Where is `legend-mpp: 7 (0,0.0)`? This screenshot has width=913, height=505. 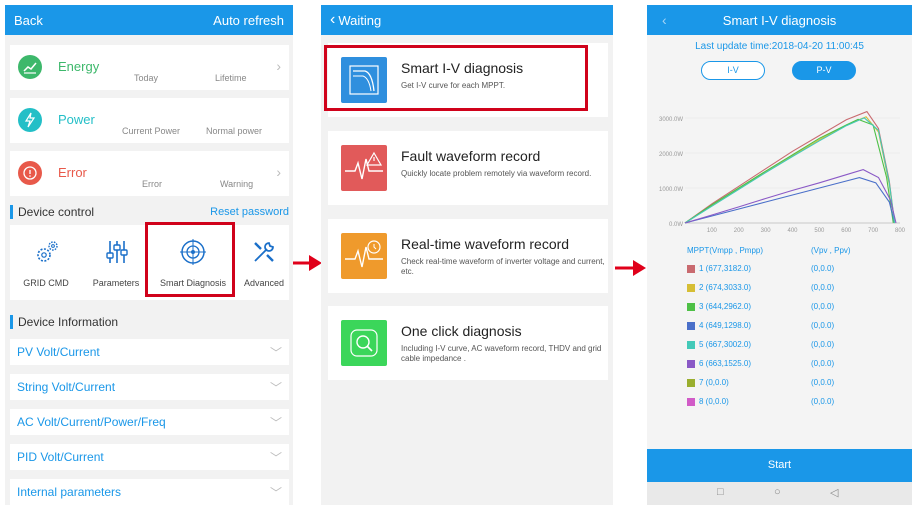
legend-mpp: 7 (0,0.0) is located at coordinates (714, 382).